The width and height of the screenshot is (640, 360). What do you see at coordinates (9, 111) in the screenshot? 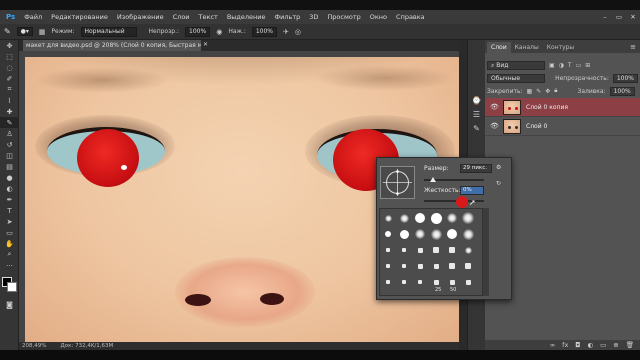
I see `healing-tool-icon: ✚` at bounding box center [9, 111].